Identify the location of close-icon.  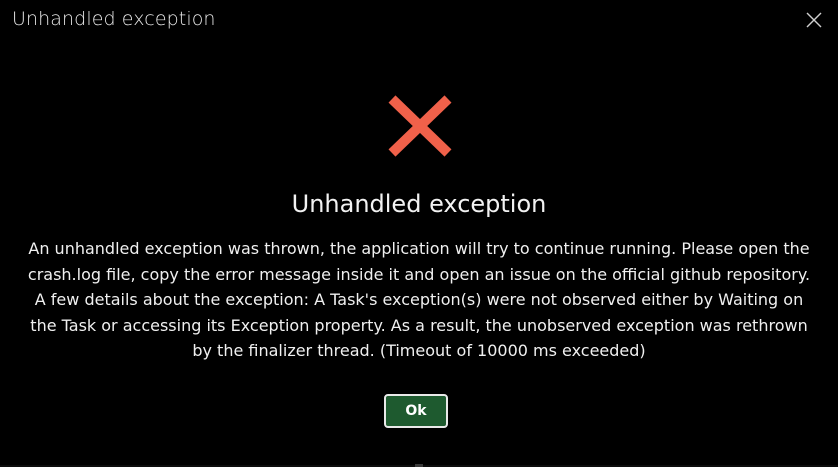
(814, 20).